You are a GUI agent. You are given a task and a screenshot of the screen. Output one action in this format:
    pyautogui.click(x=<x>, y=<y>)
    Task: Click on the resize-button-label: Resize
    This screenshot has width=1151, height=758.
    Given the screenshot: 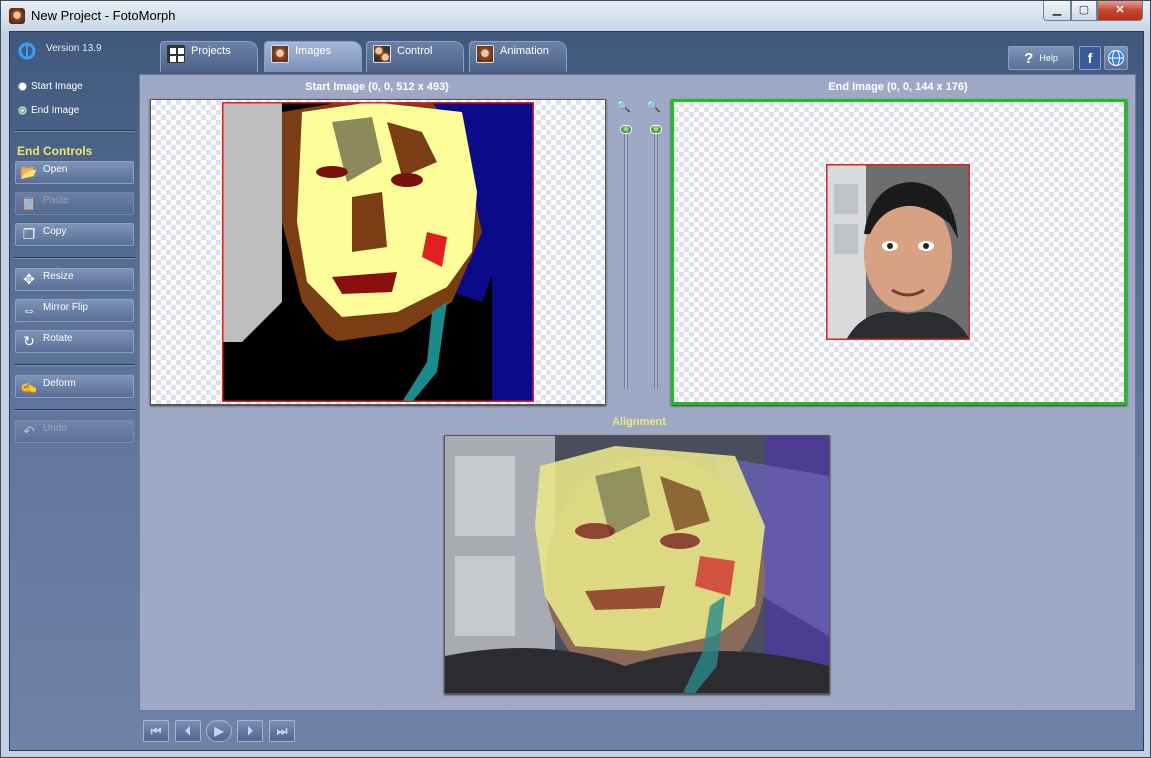 What is the action you would take?
    pyautogui.click(x=58, y=276)
    